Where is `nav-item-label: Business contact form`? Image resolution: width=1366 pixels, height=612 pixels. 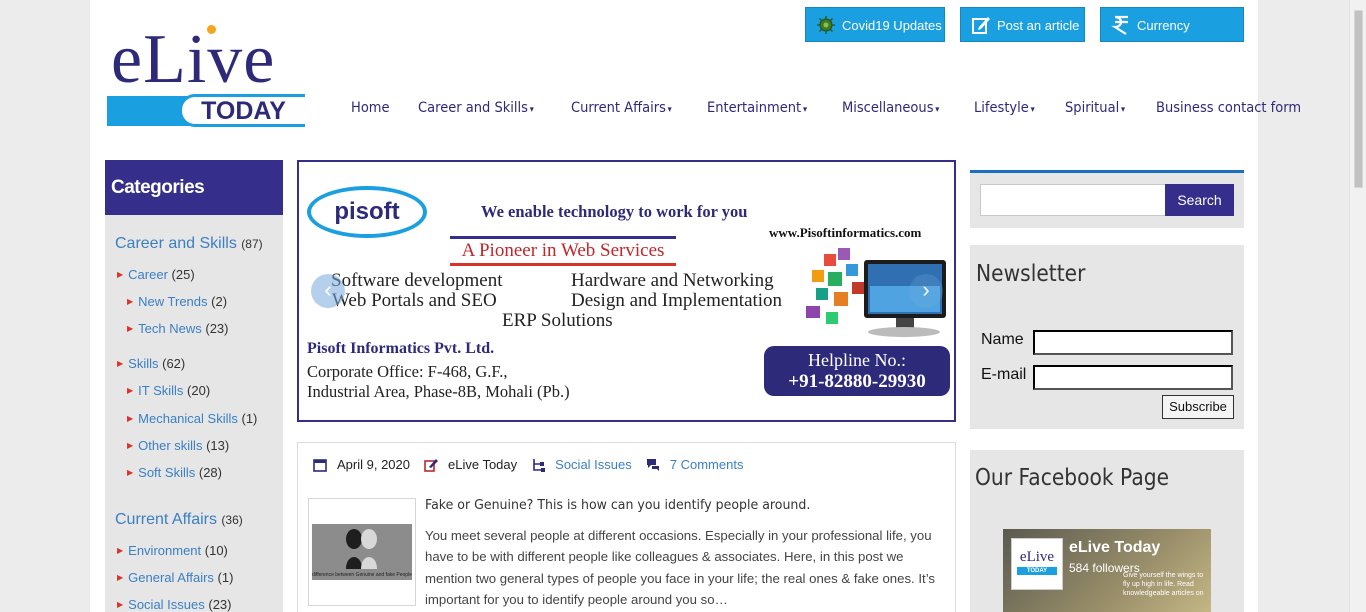
nav-item-label: Business contact form is located at coordinates (1229, 108).